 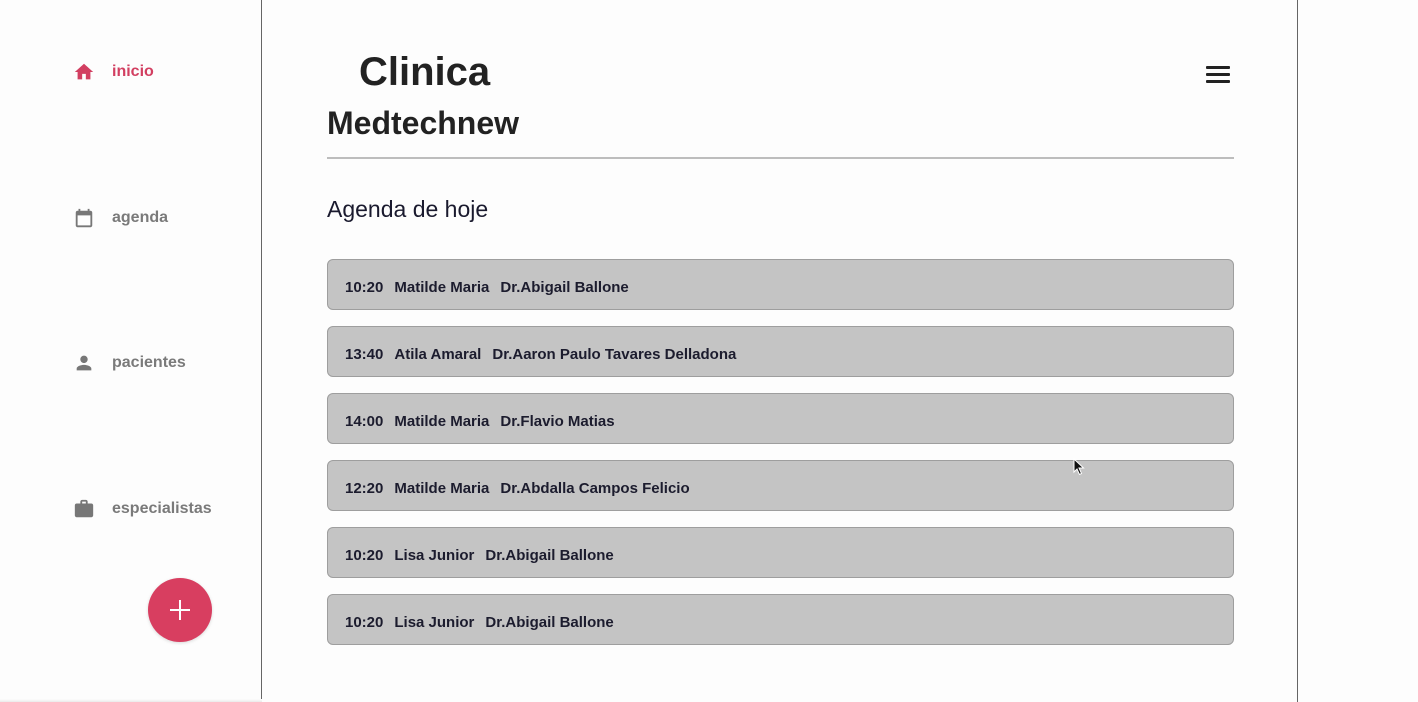 I want to click on page-title: Clinica, so click(x=425, y=72).